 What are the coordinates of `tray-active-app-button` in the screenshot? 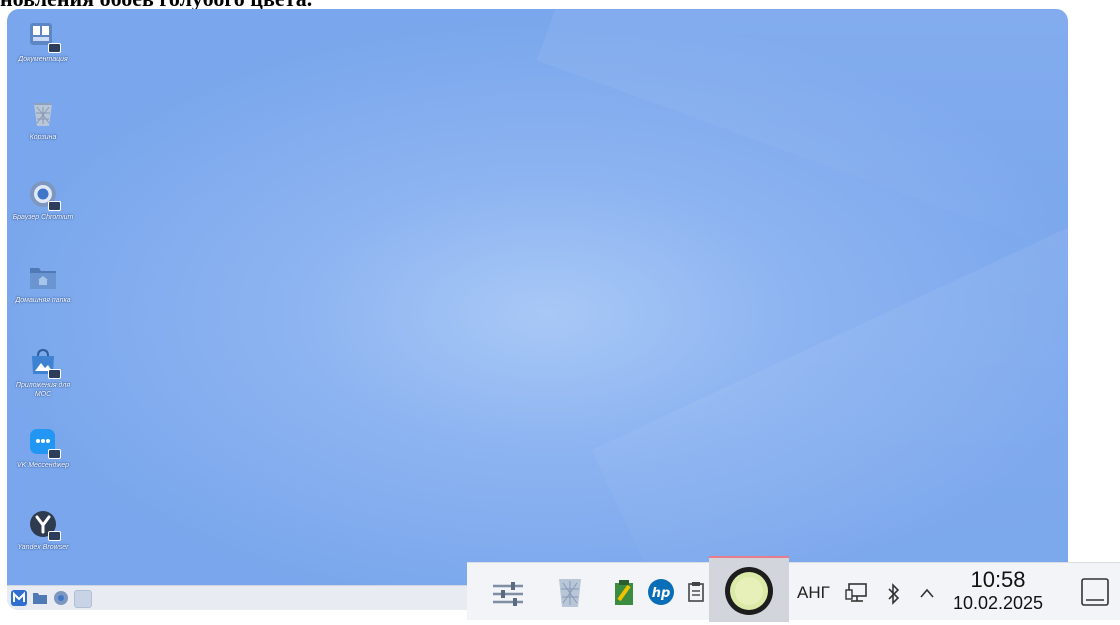 It's located at (749, 589).